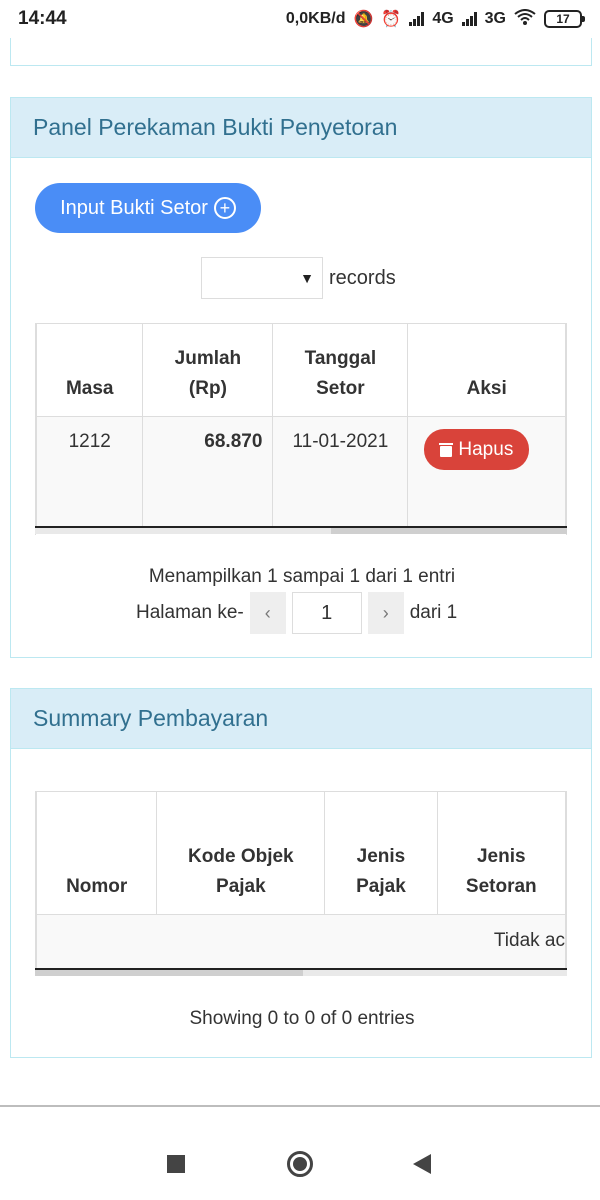 The width and height of the screenshot is (600, 1200). I want to click on back-button, so click(422, 1164).